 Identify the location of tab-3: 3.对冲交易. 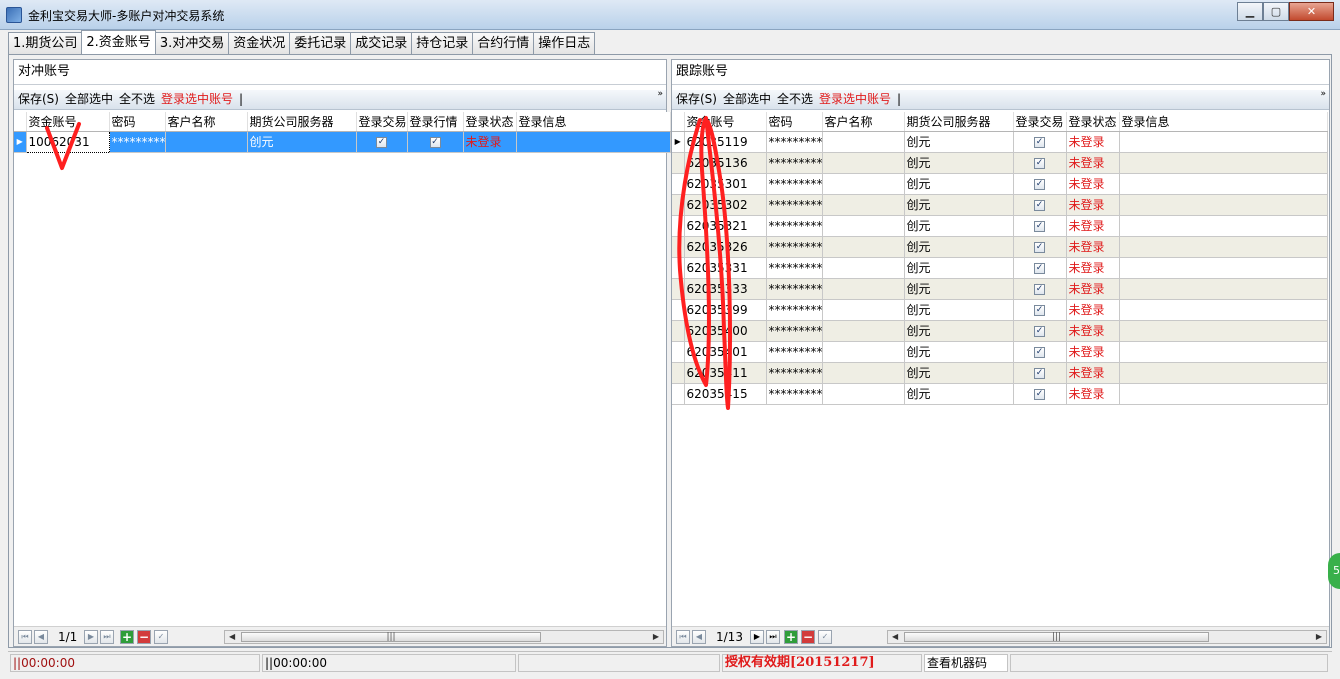
(192, 43).